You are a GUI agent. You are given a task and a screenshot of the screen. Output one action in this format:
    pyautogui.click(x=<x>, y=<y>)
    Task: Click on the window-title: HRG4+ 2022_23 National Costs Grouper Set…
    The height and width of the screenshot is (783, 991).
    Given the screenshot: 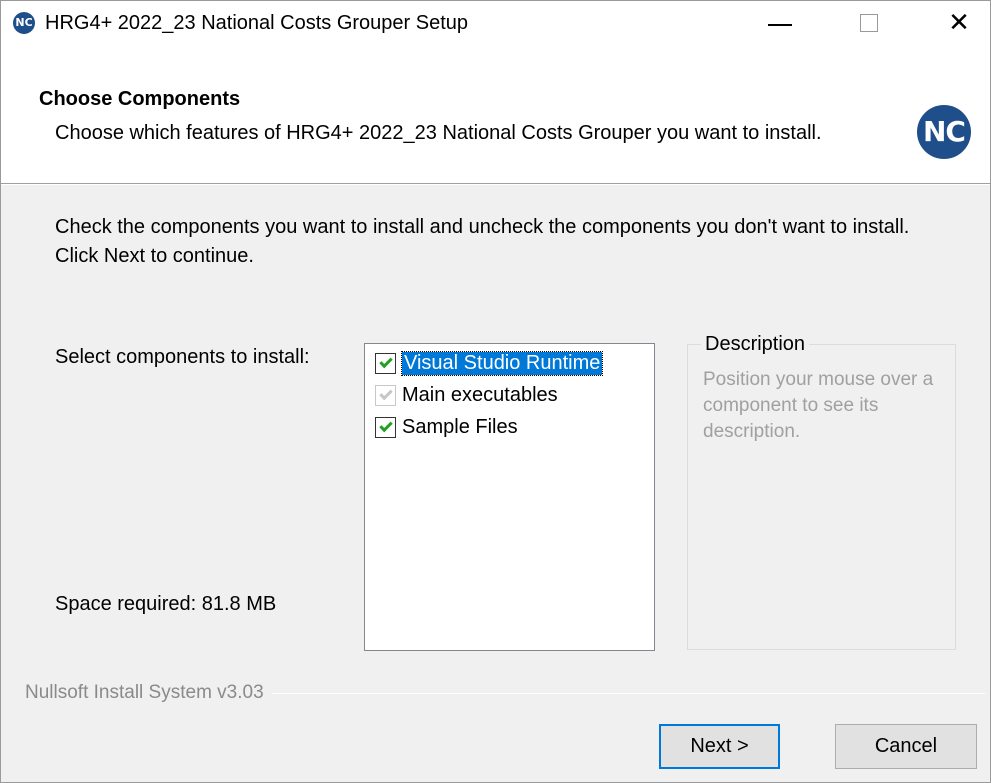 What is the action you would take?
    pyautogui.click(x=257, y=23)
    